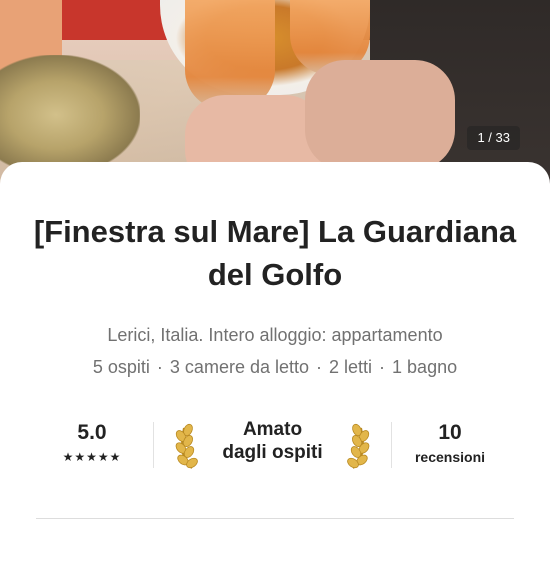 This screenshot has height=562, width=550. Describe the element at coordinates (186, 446) in the screenshot. I see `laurel-left-icon` at that location.